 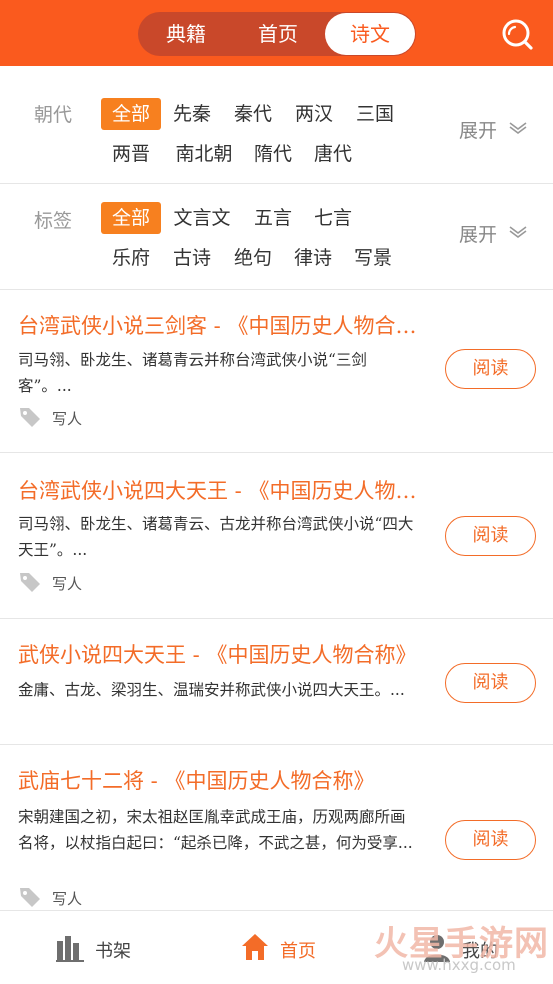 I want to click on dynasty-filter: 朝代 全部 先秦 秦代 两汉 三国 两晋 南北朝 隋代 唐代 展开, so click(x=276, y=125).